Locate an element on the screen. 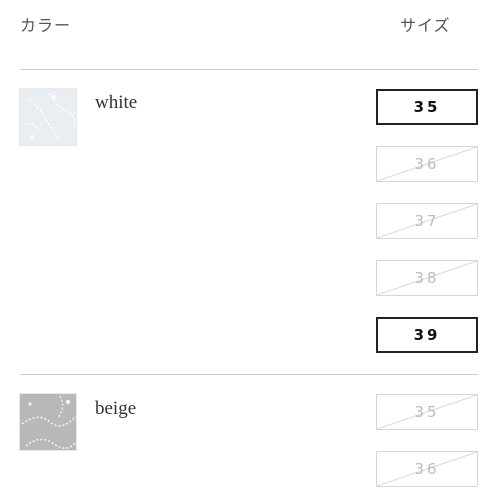  size-label: 37 is located at coordinates (427, 221).